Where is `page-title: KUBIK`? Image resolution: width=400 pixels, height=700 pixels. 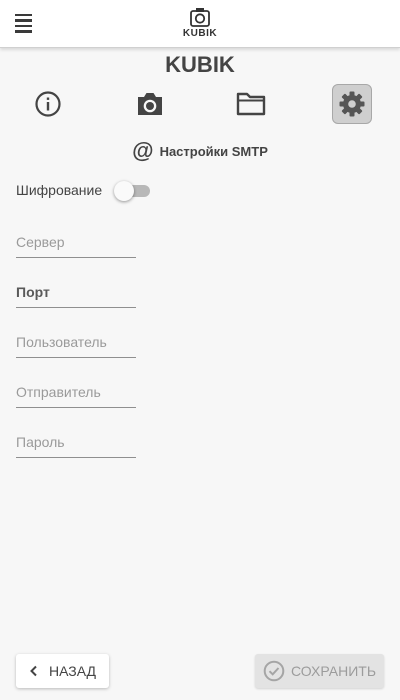 page-title: KUBIK is located at coordinates (200, 64).